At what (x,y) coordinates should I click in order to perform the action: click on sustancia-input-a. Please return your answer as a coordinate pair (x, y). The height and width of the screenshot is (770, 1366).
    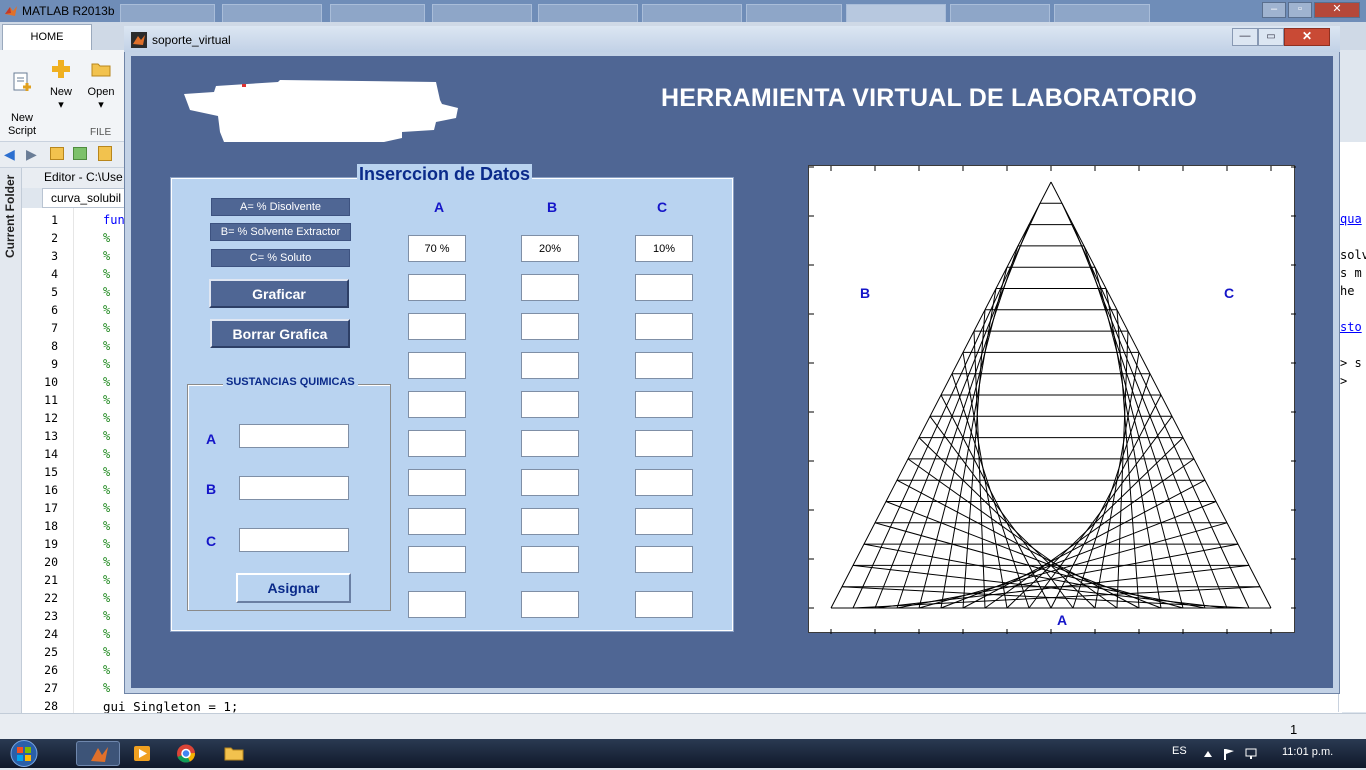
    Looking at the image, I should click on (294, 436).